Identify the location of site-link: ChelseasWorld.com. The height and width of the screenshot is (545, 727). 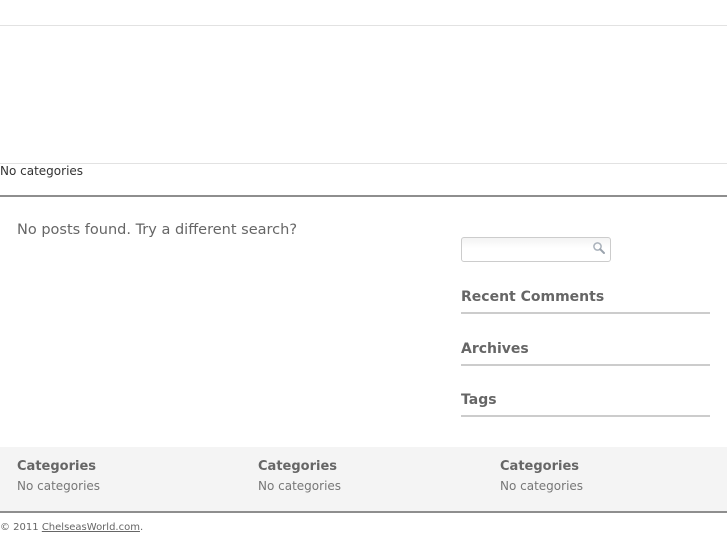
(91, 527).